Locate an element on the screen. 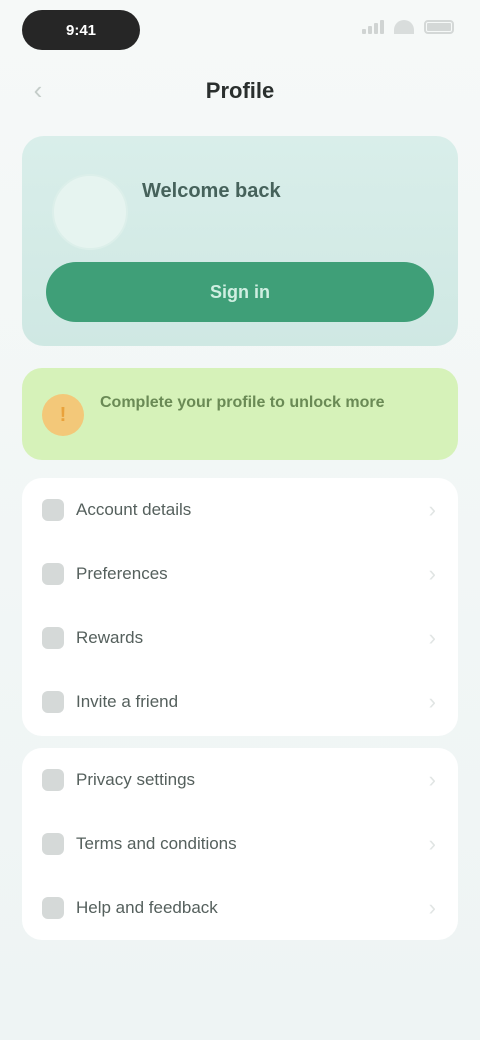  list-item-label: Invite a friend is located at coordinates (127, 701).